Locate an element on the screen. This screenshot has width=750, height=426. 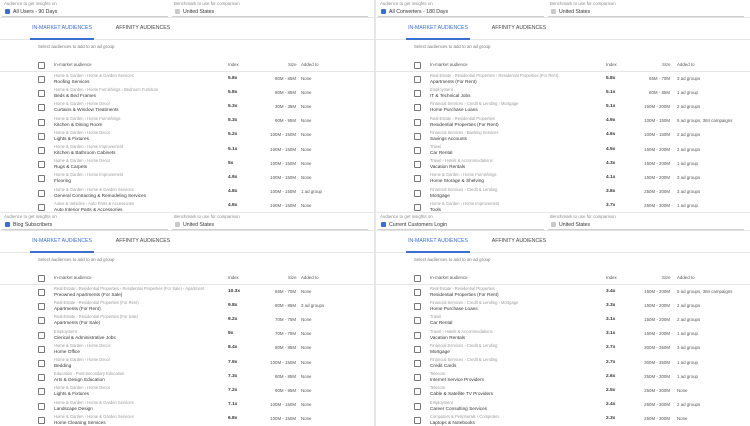
audience-name: Mortgage is located at coordinates (440, 351).